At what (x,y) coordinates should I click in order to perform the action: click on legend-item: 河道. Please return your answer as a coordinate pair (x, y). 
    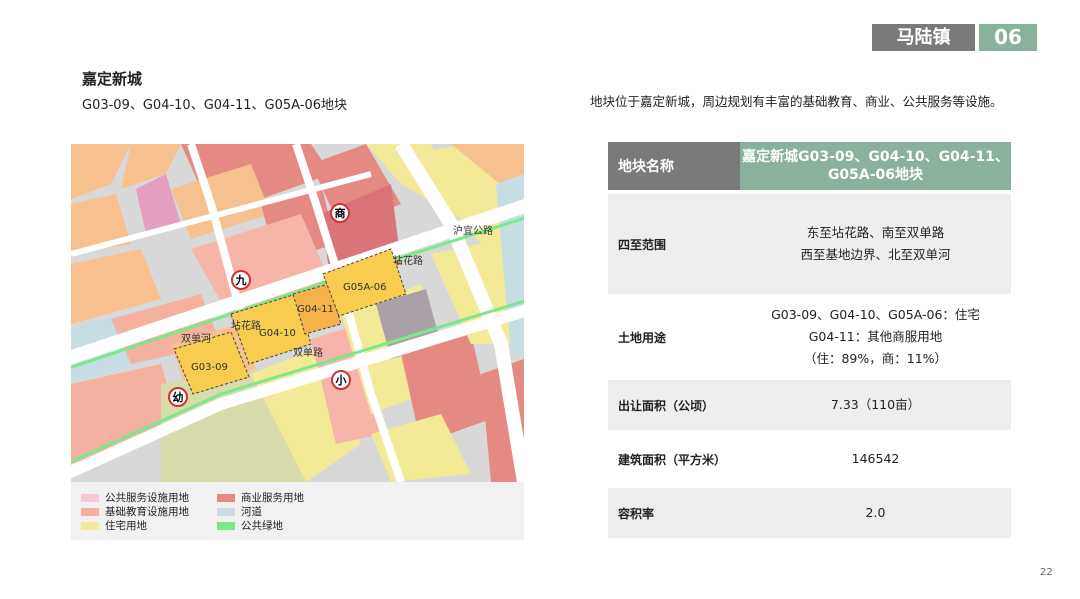
    Looking at the image, I should click on (239, 511).